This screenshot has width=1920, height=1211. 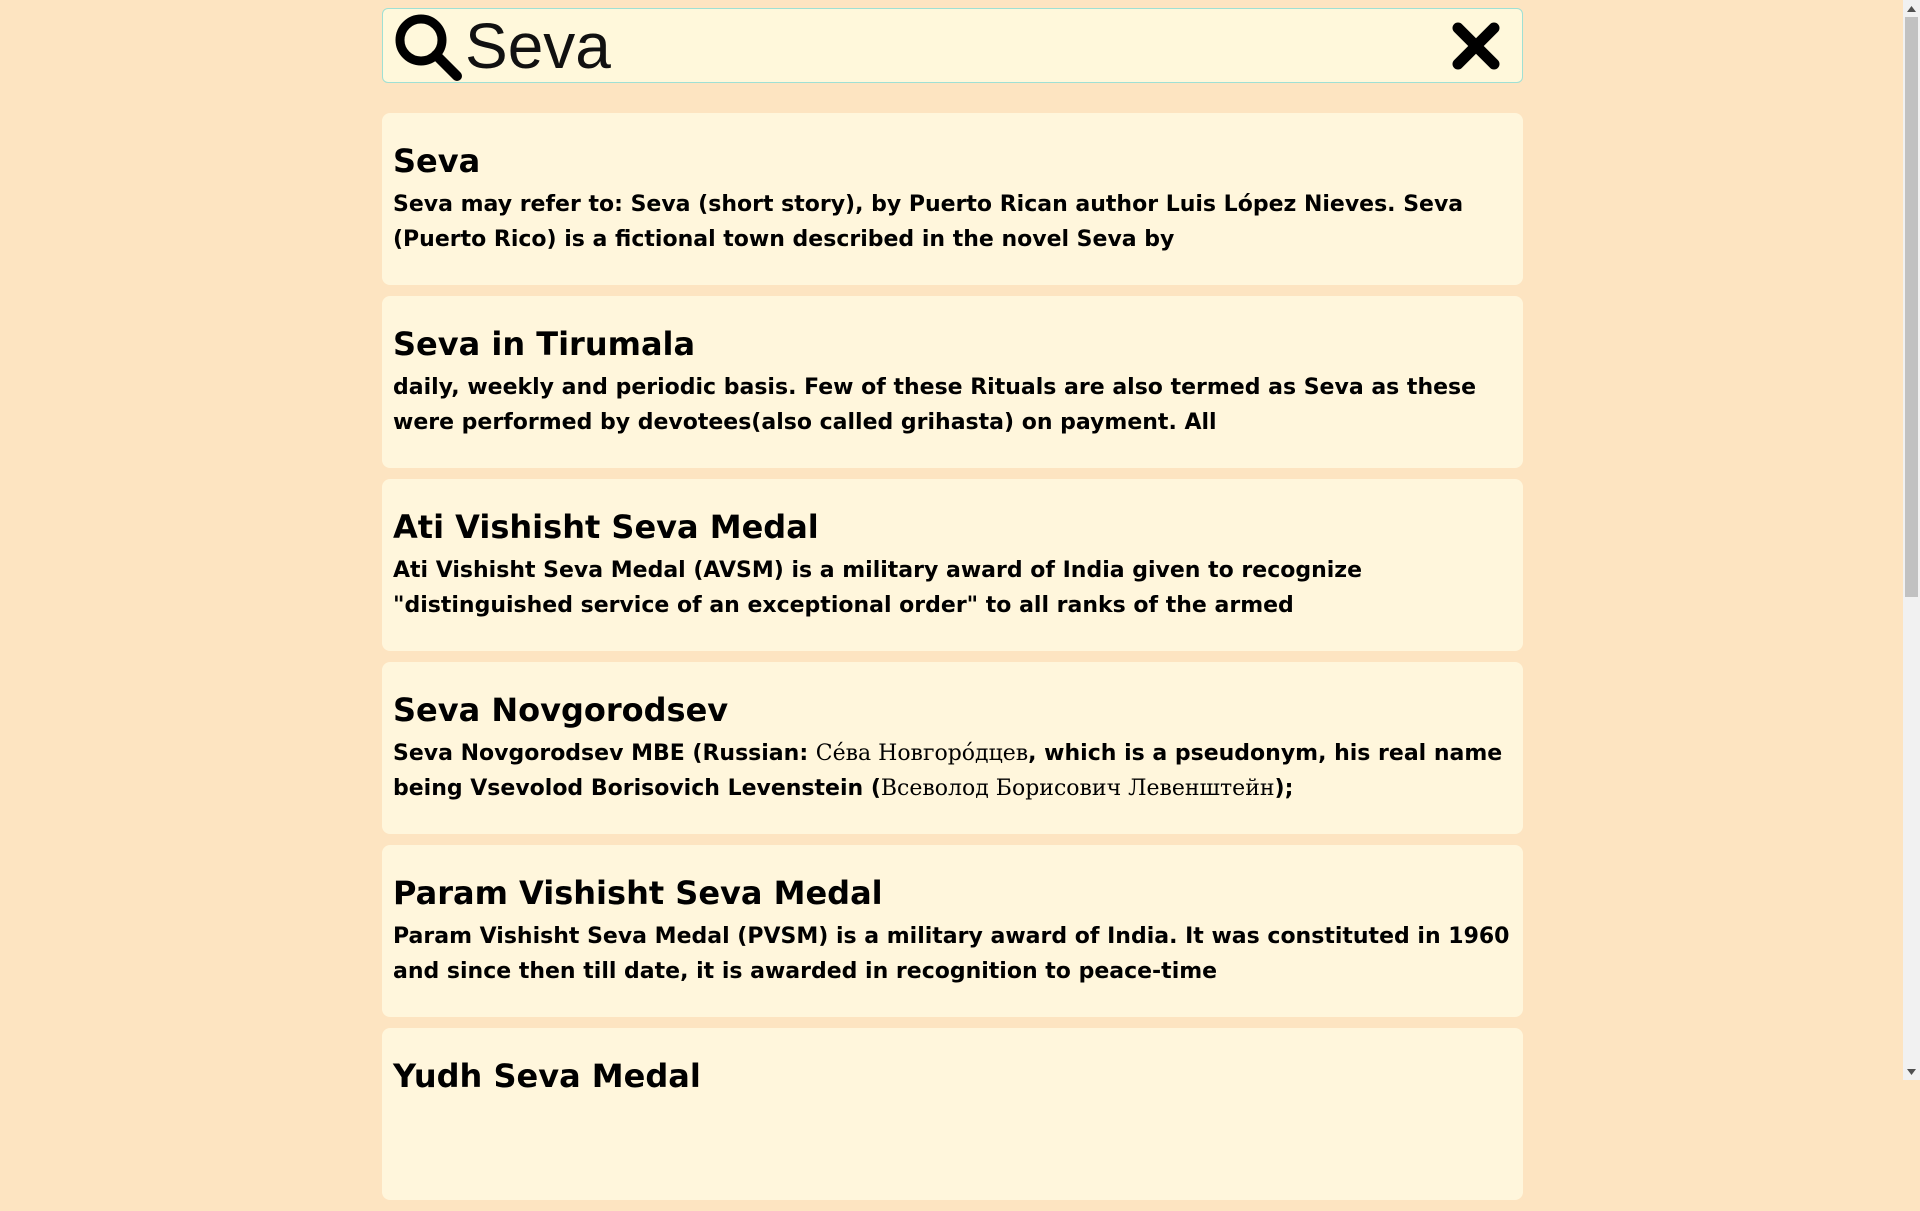 I want to click on snippet-russian-text: Се́ва Новгоро́дцев, so click(x=922, y=753).